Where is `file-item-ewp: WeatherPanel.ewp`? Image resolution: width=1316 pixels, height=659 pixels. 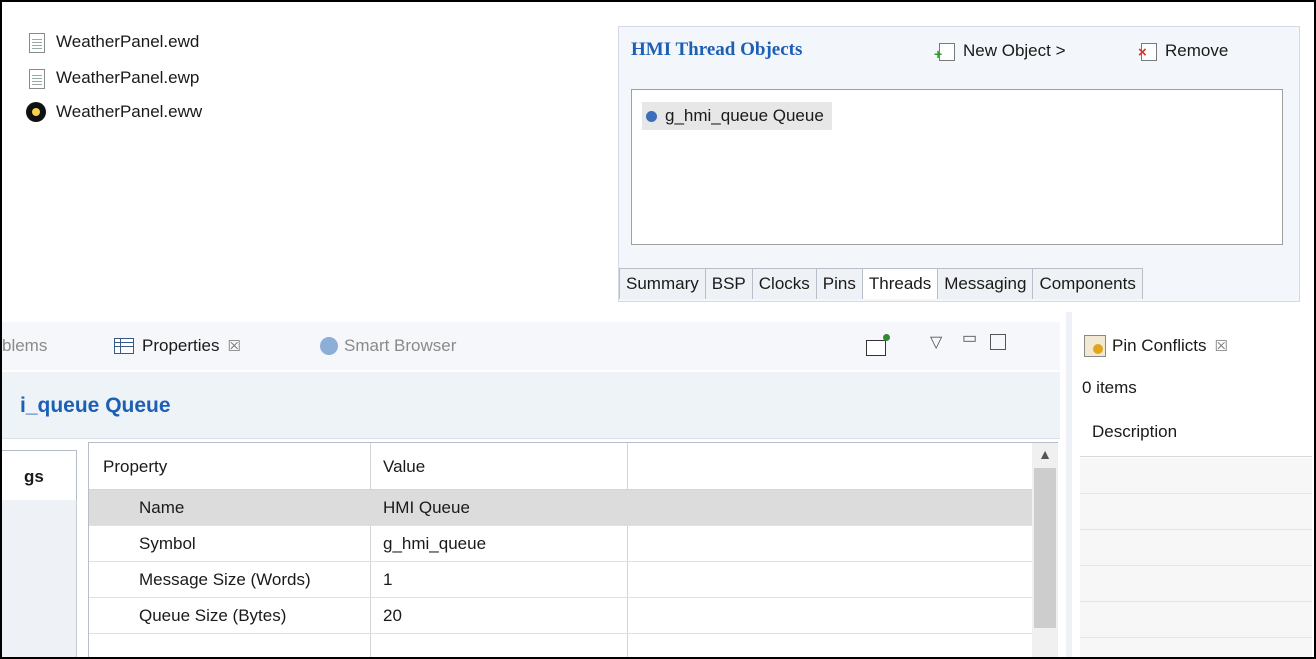
file-item-ewp: WeatherPanel.ewp is located at coordinates (112, 78).